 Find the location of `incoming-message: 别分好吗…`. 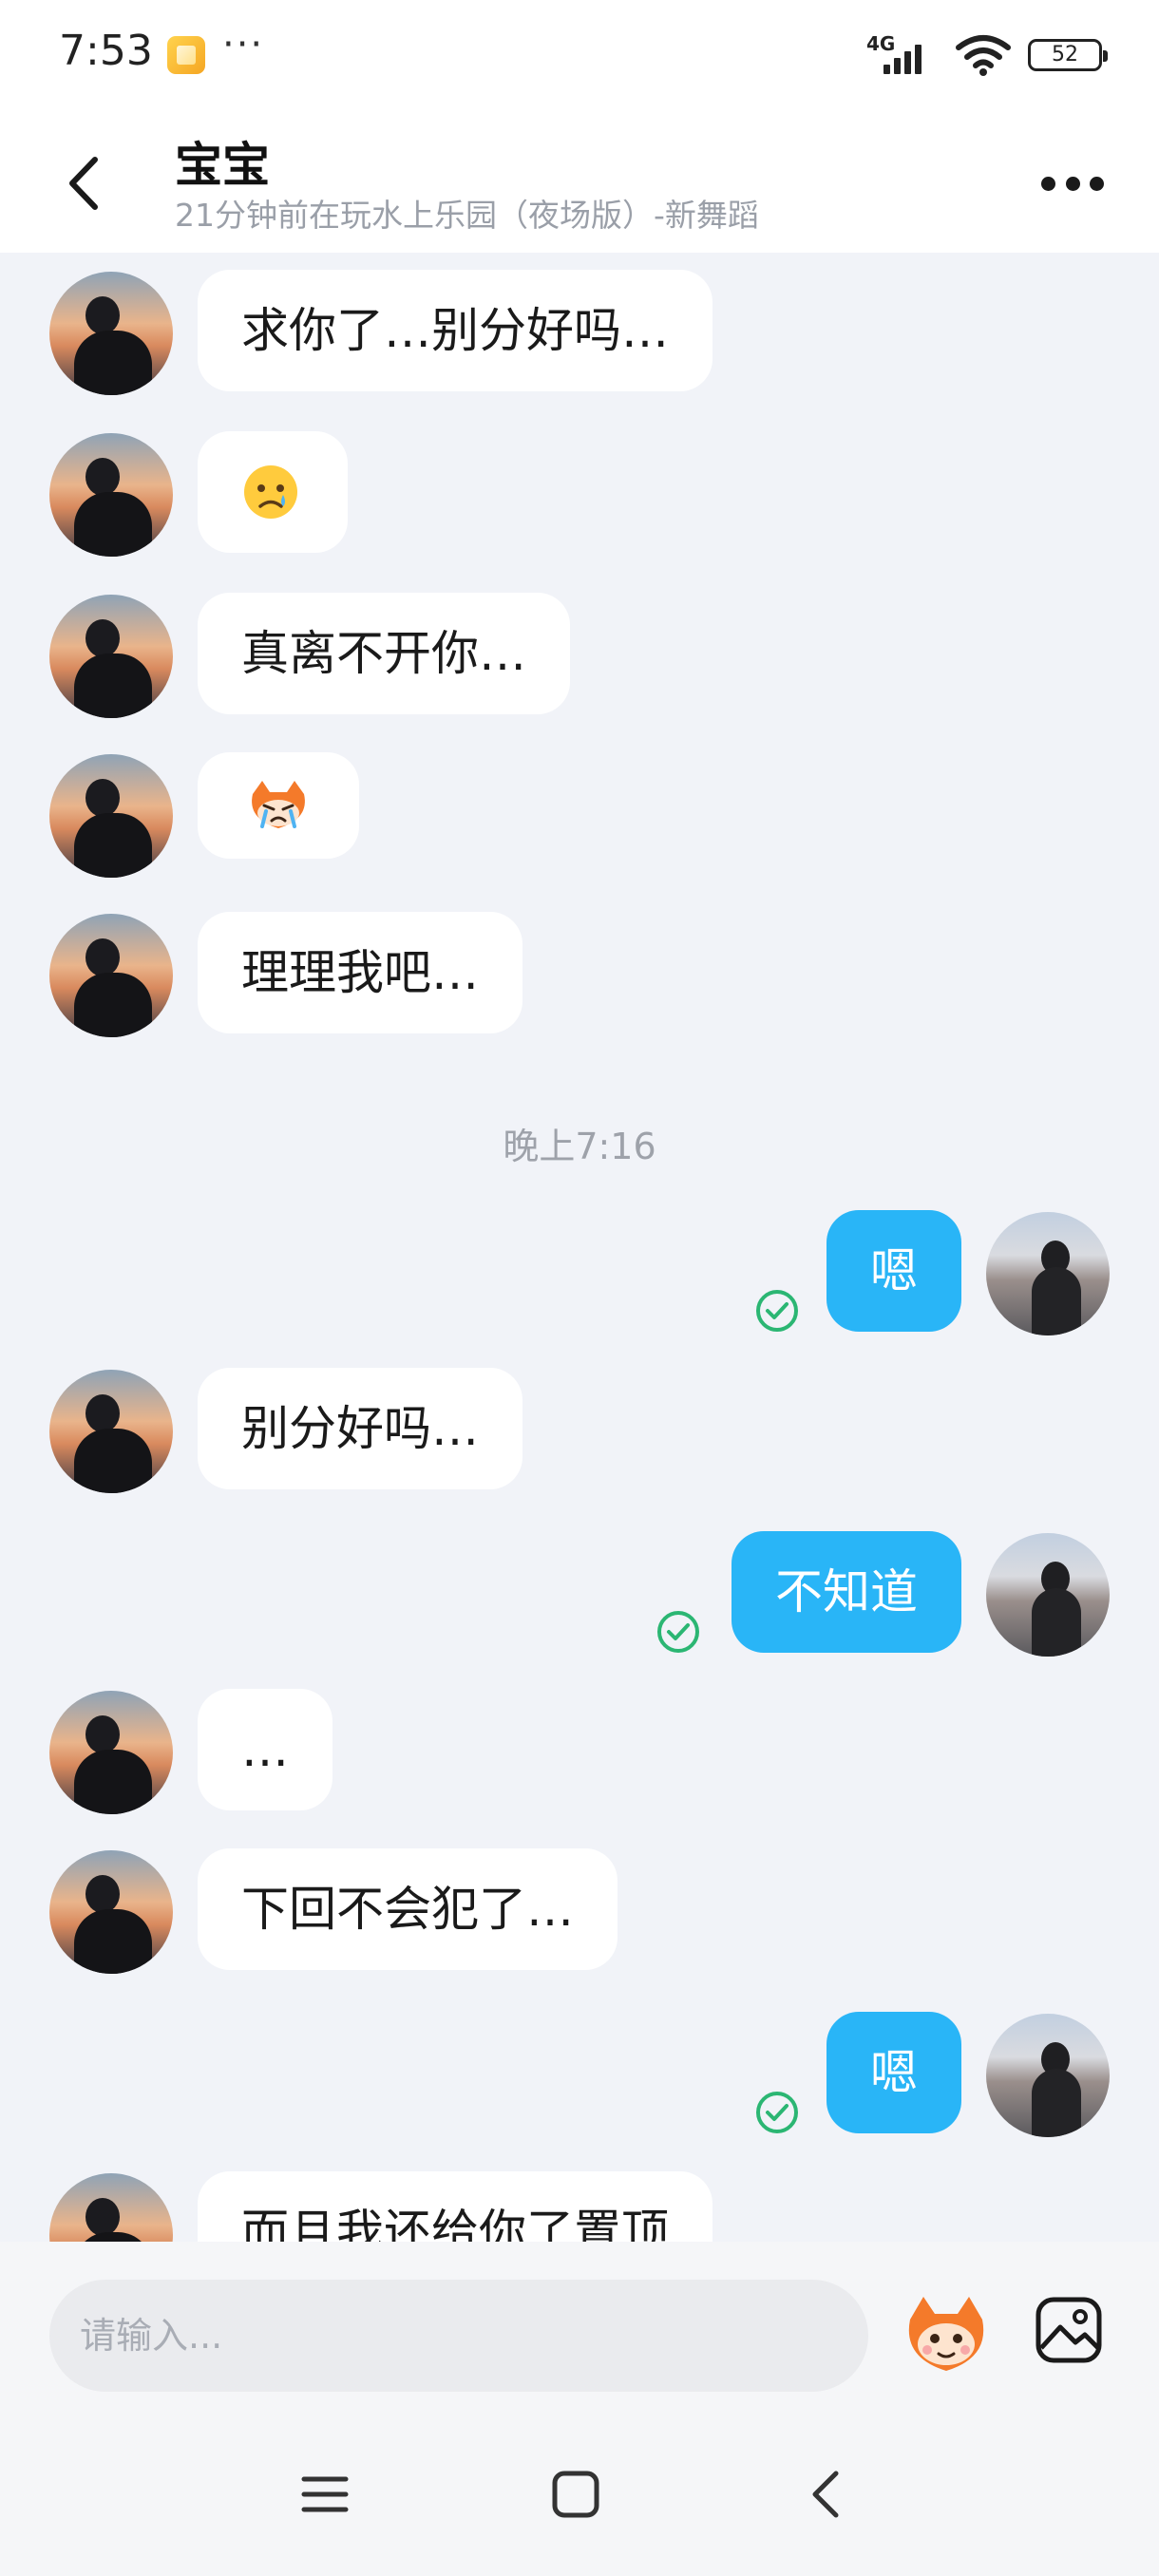

incoming-message: 别分好吗… is located at coordinates (360, 1428).